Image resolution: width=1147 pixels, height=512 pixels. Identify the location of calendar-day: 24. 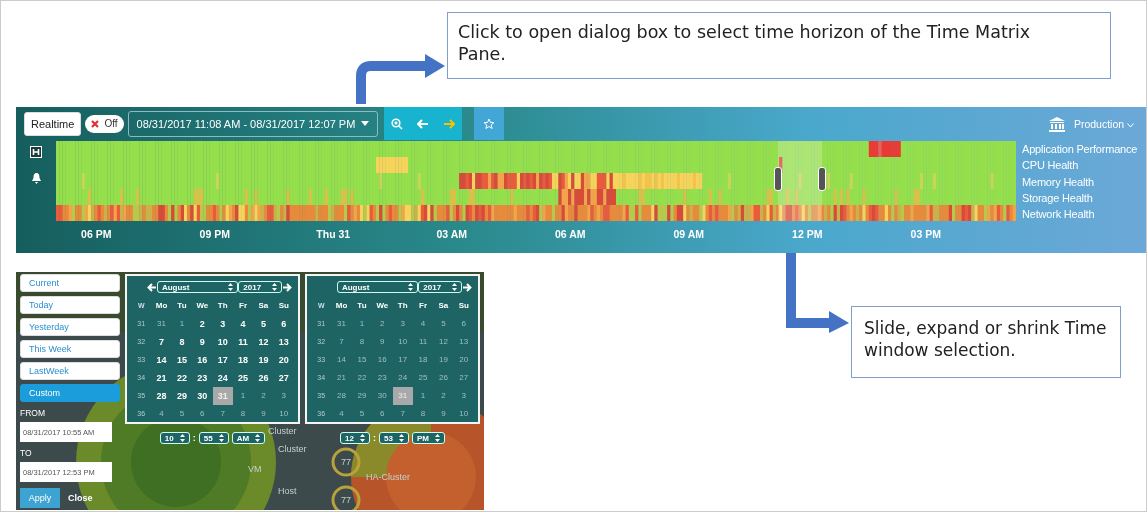
(222, 378).